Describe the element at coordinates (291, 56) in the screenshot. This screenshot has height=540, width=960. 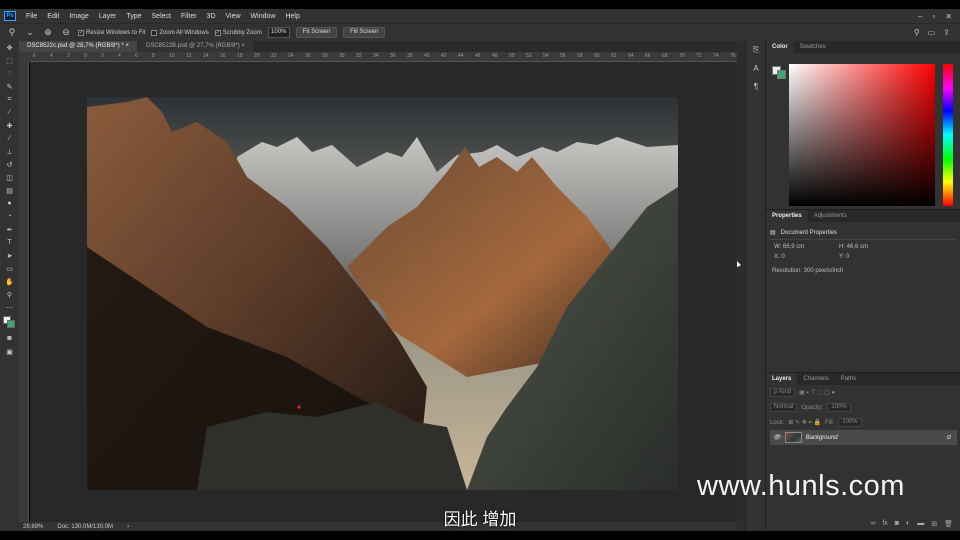
I see `ruler-tick-label: 24` at that location.